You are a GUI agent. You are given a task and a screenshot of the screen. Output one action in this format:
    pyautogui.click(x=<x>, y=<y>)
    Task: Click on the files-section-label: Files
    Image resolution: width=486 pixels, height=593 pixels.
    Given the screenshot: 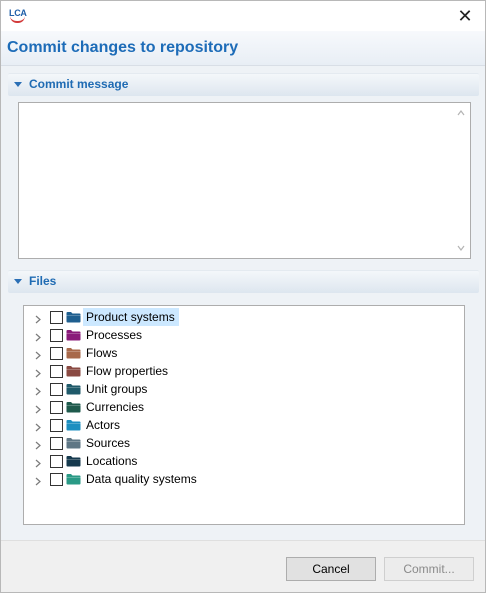 What is the action you would take?
    pyautogui.click(x=43, y=281)
    